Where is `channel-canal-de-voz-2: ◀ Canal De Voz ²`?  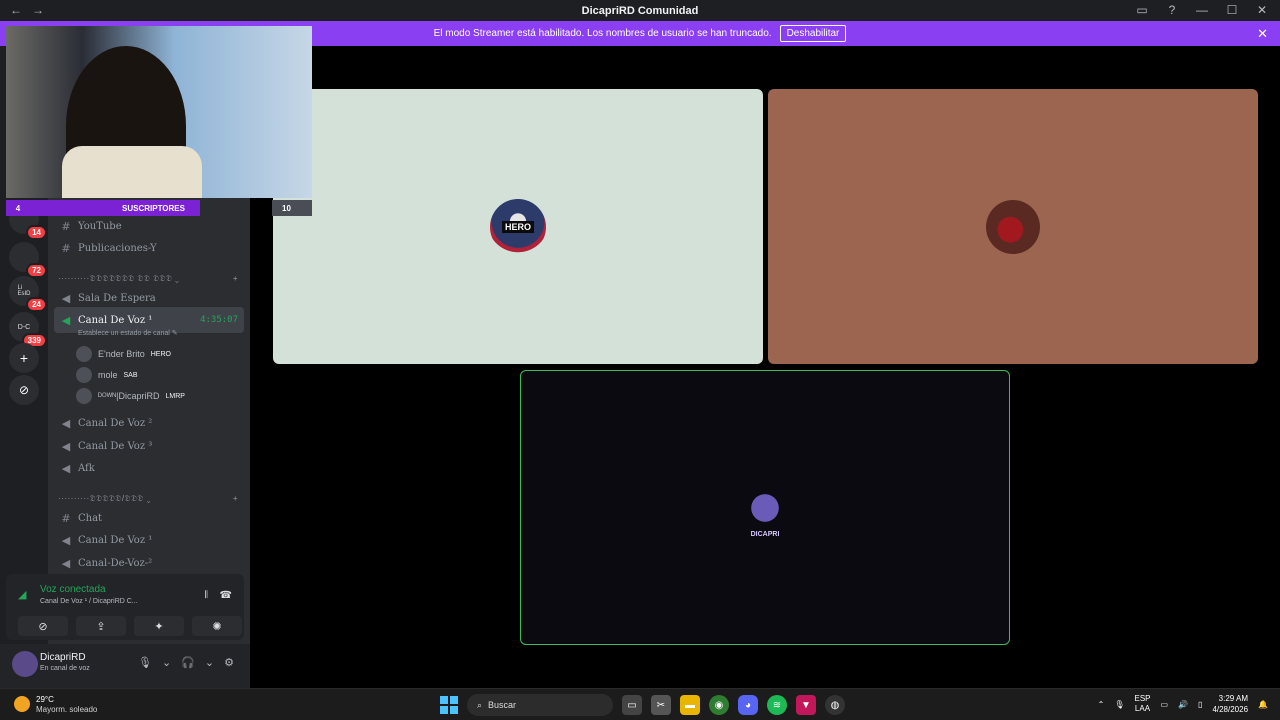 channel-canal-de-voz-2: ◀ Canal De Voz ² is located at coordinates (149, 423).